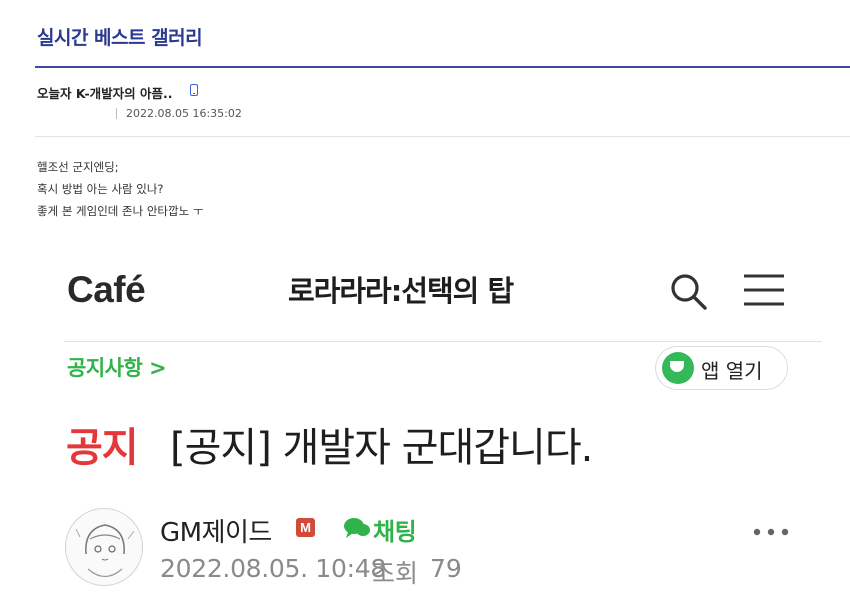  Describe the element at coordinates (395, 532) in the screenshot. I see `chat-label: 채팅` at that location.